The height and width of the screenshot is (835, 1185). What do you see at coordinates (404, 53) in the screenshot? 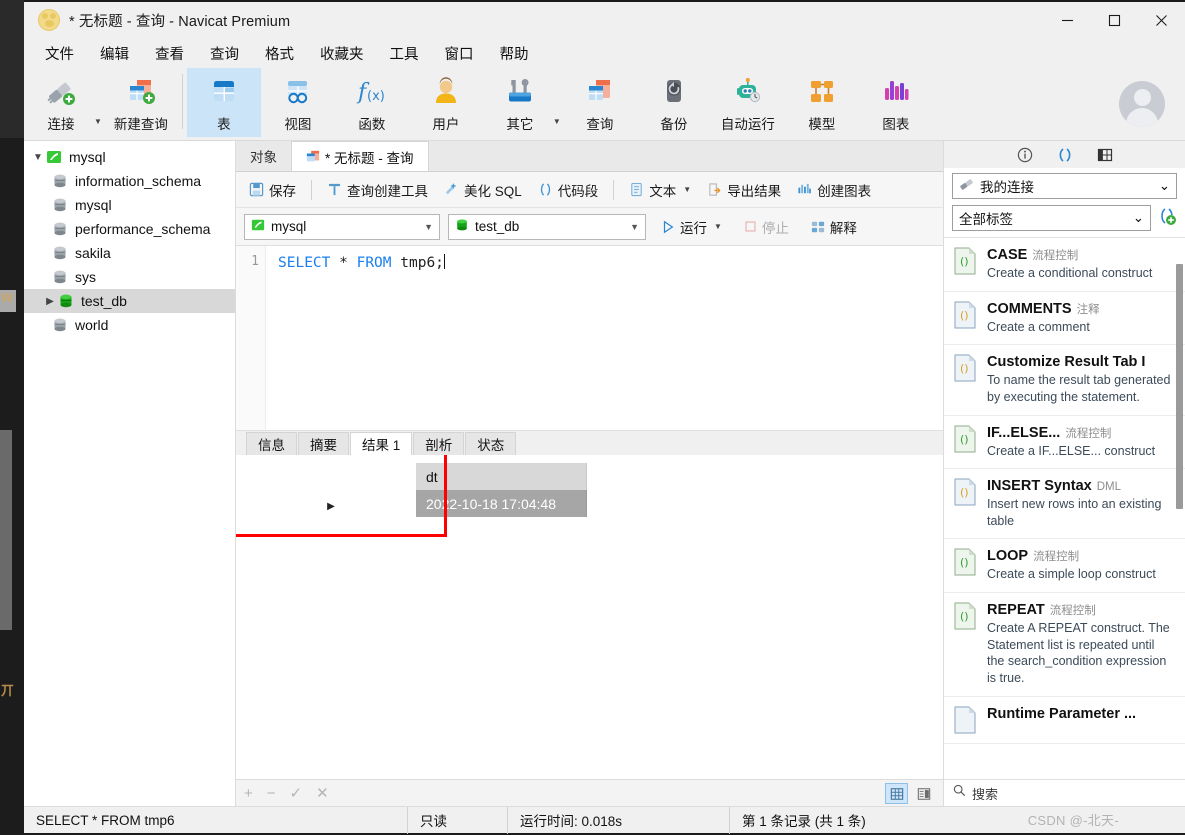
I see `menu-item-tools: 工具` at bounding box center [404, 53].